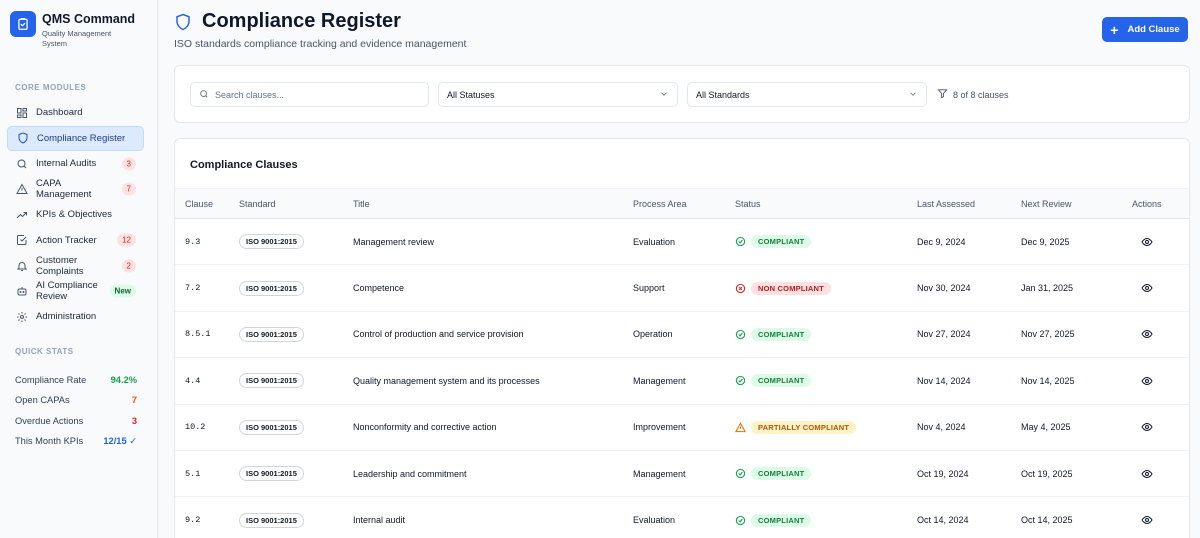 The width and height of the screenshot is (1200, 538). I want to click on standard-cell: ISO 9001:2015, so click(296, 474).